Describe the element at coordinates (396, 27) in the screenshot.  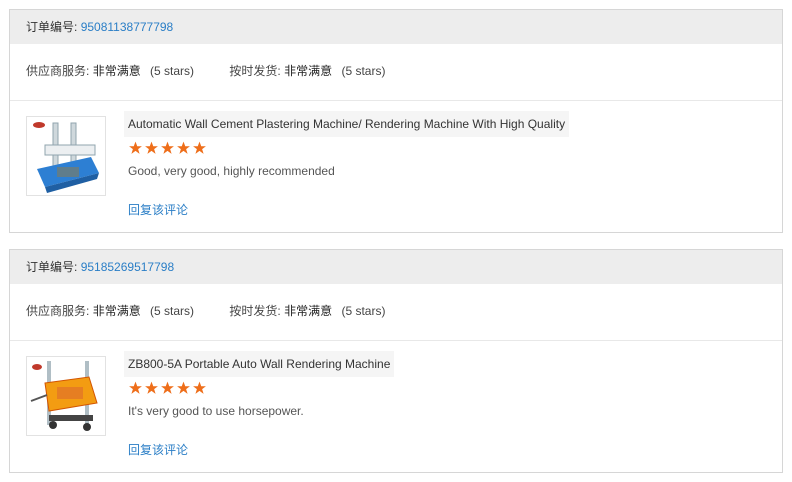
I see `order-header: 订单编号: 95081138777798` at that location.